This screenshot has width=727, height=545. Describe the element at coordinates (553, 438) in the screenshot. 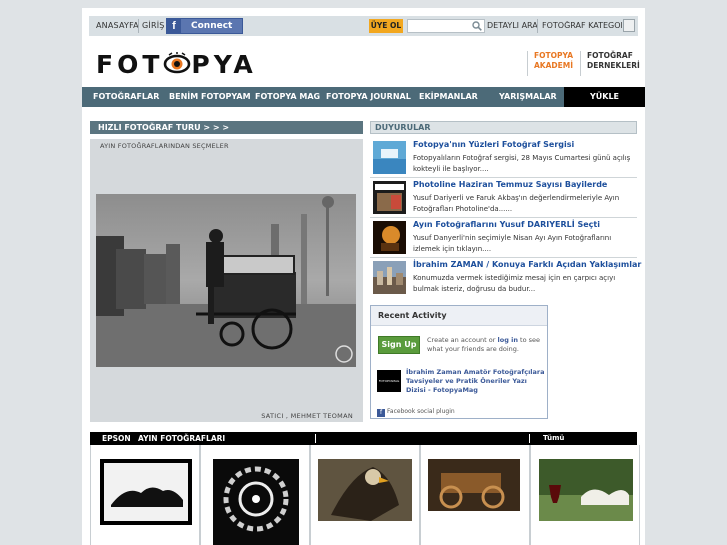

I see `view-all-link: Tümü` at that location.